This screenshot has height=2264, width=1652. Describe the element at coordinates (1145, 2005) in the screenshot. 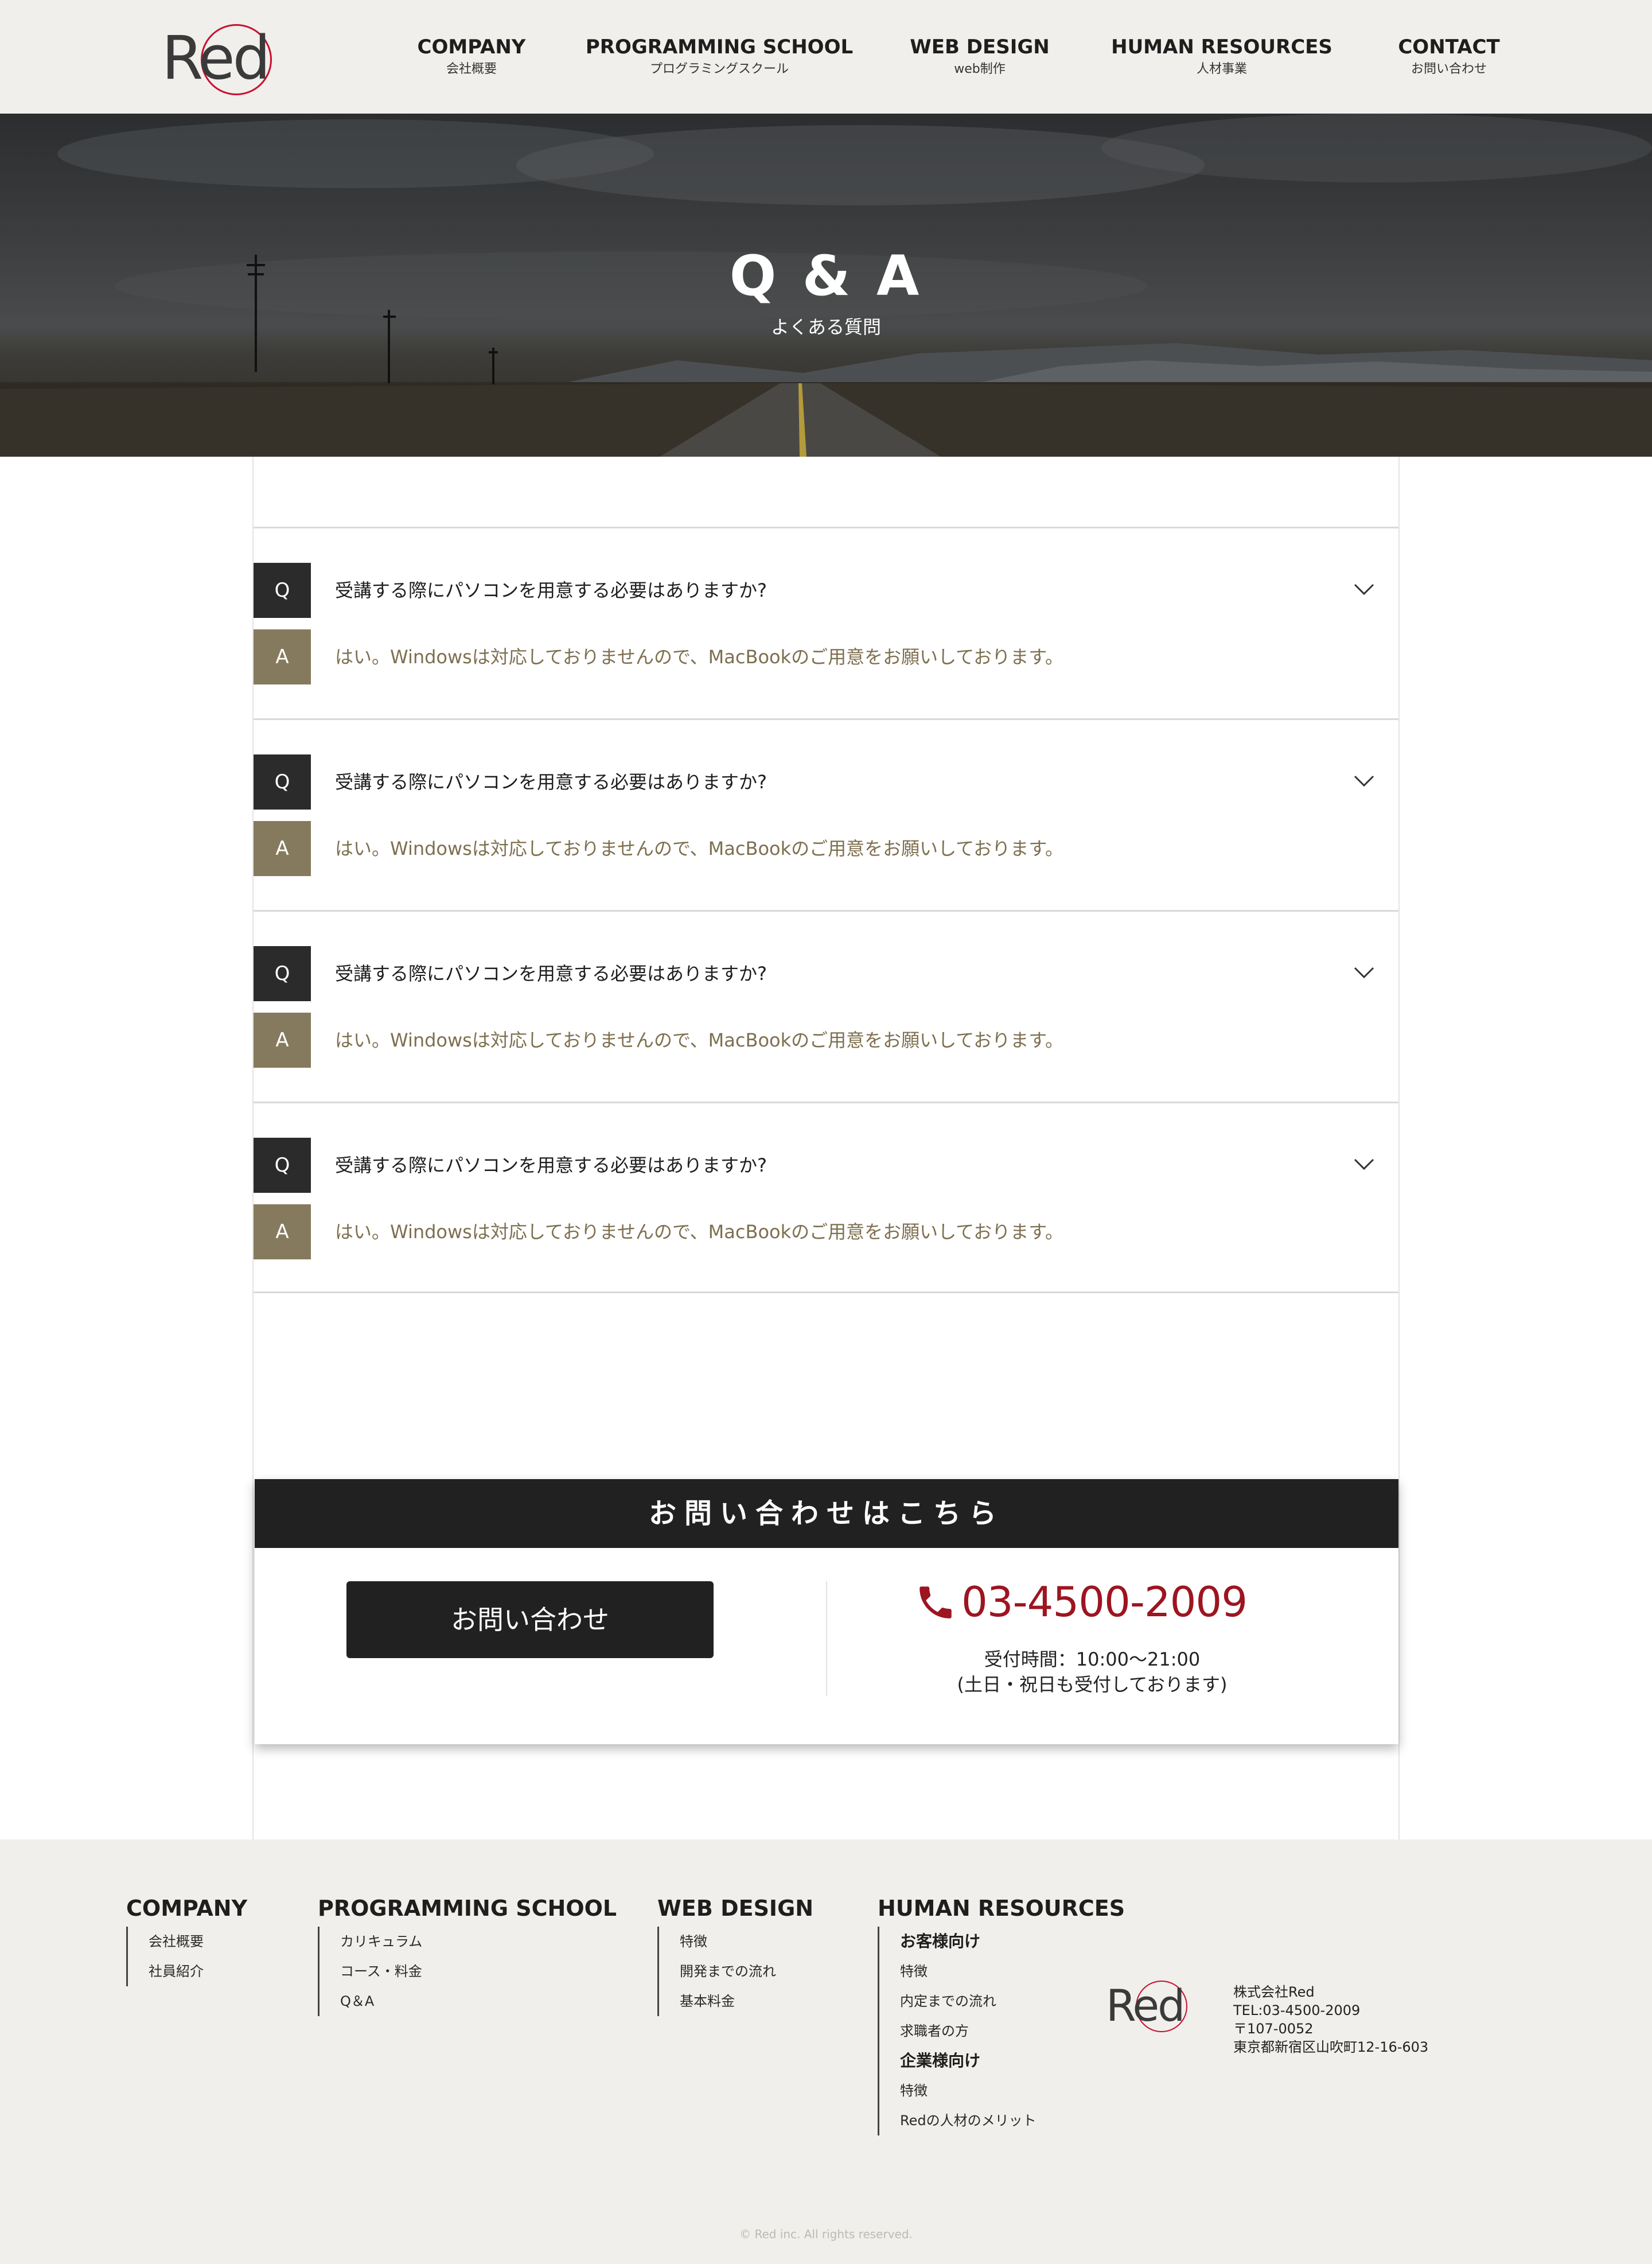

I see `footer-logo-text: Red` at that location.